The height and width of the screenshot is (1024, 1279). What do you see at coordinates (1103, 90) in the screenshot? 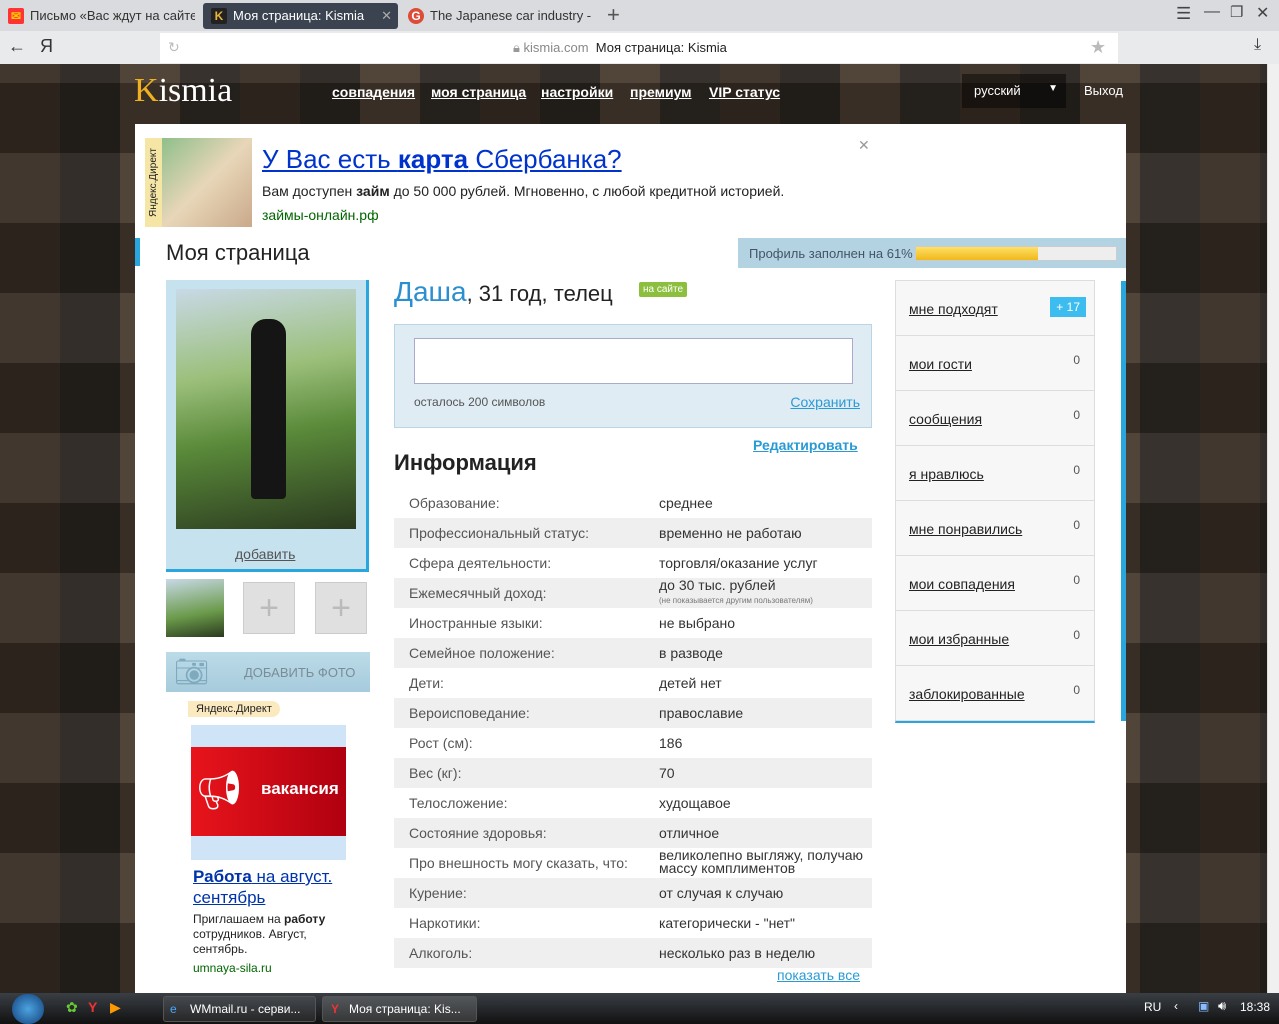
I see `logout-link: Выход` at bounding box center [1103, 90].